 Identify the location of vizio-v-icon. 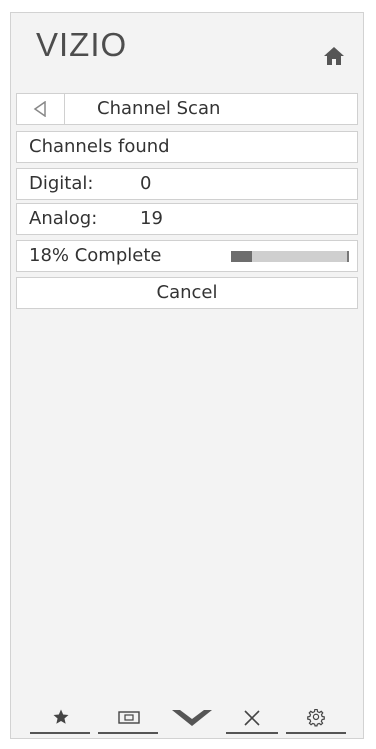
(192, 718).